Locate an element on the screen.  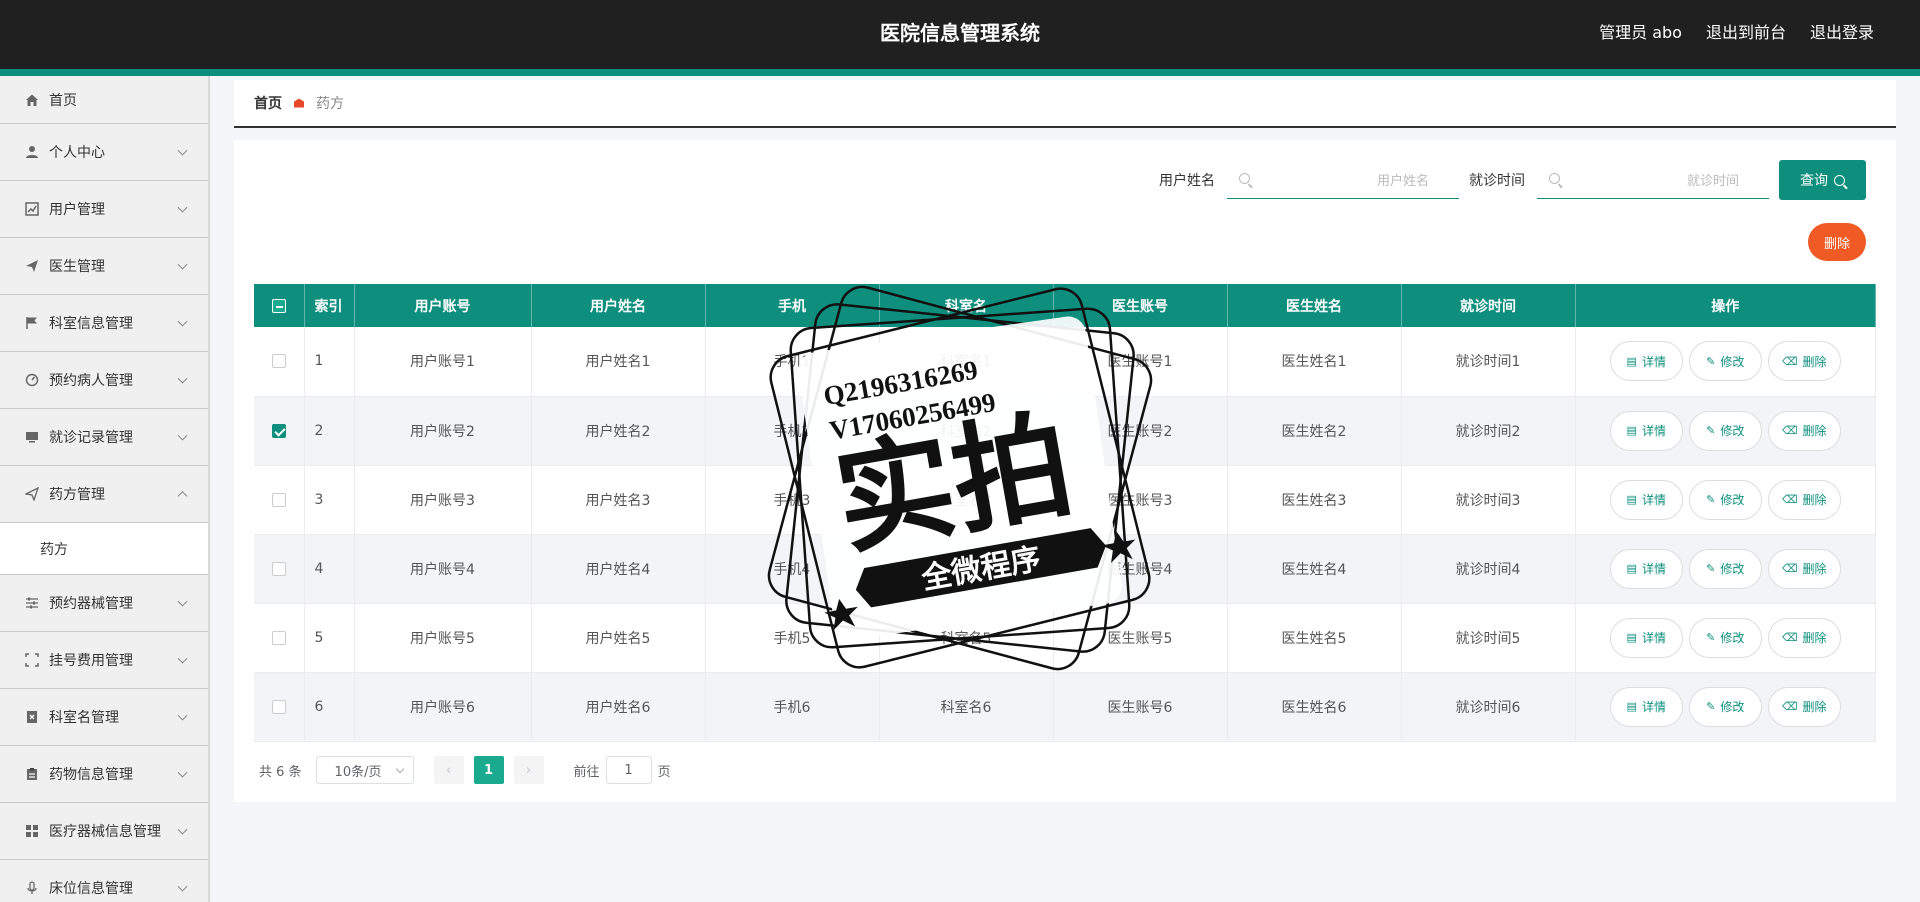
cell-doctor-account: 医生账号1 is located at coordinates (1140, 362).